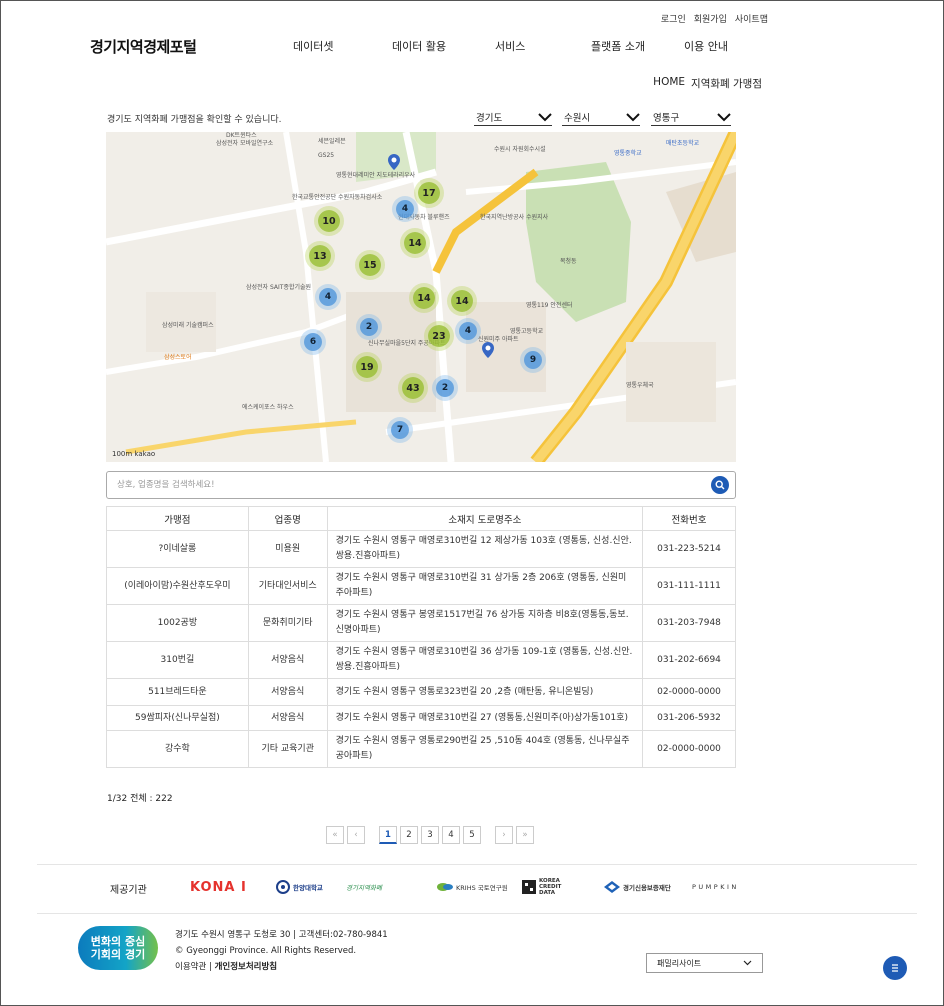 Image resolution: width=944 pixels, height=1006 pixels. Describe the element at coordinates (550, 887) in the screenshot. I see `partner-kcd-logo: KOREA CREDIT DATA` at that location.